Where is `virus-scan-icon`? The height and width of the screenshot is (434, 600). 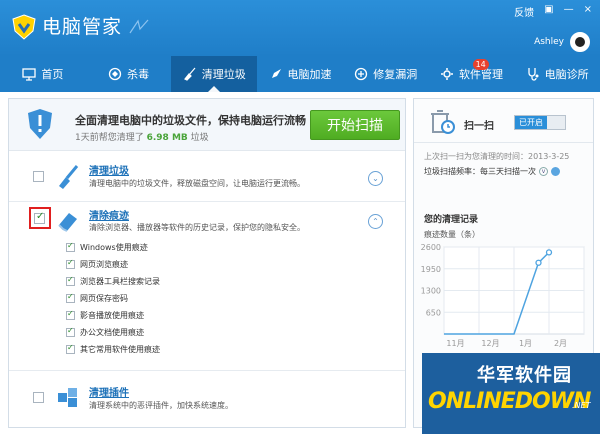 virus-scan-icon is located at coordinates (115, 74).